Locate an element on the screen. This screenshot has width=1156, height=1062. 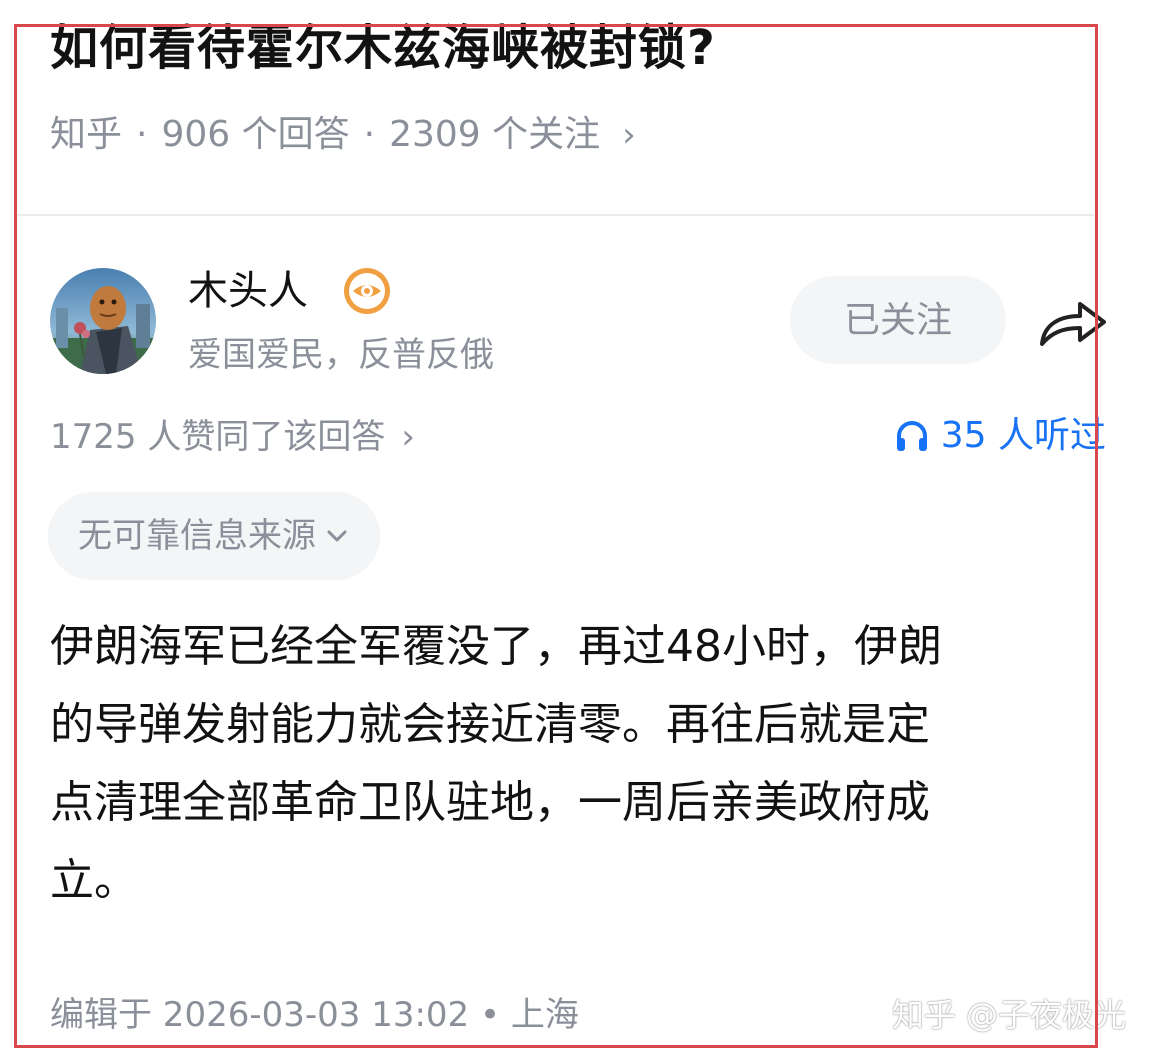
answers-count: 906 个回答 is located at coordinates (255, 134).